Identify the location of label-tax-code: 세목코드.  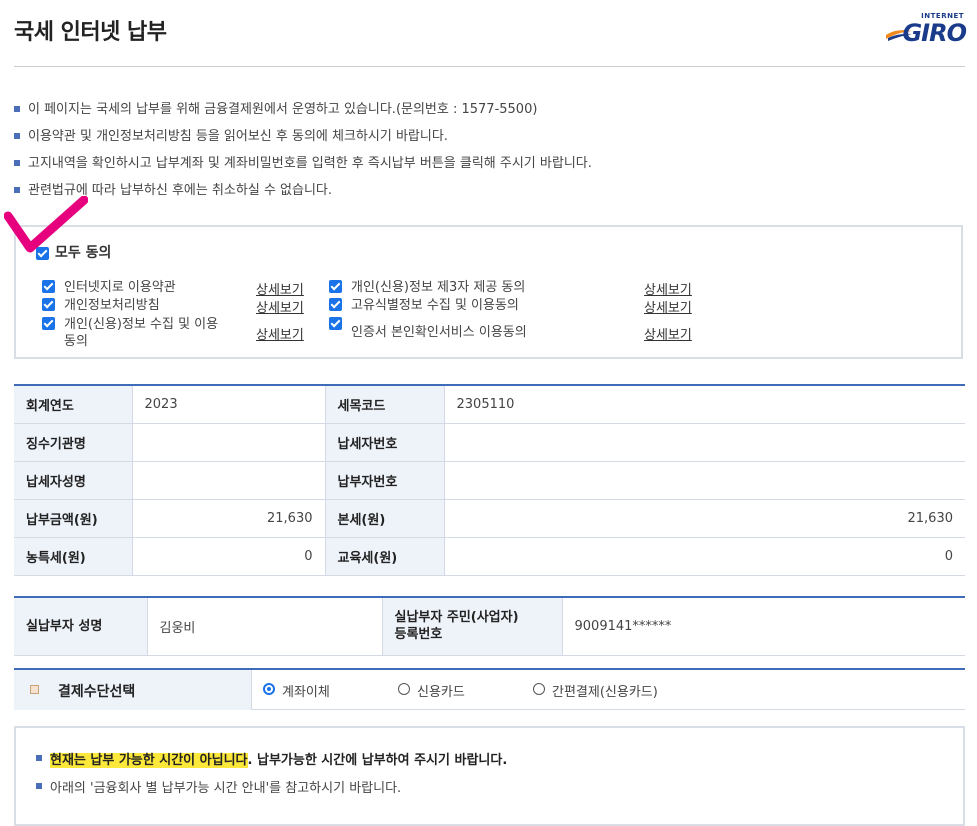
(385, 404).